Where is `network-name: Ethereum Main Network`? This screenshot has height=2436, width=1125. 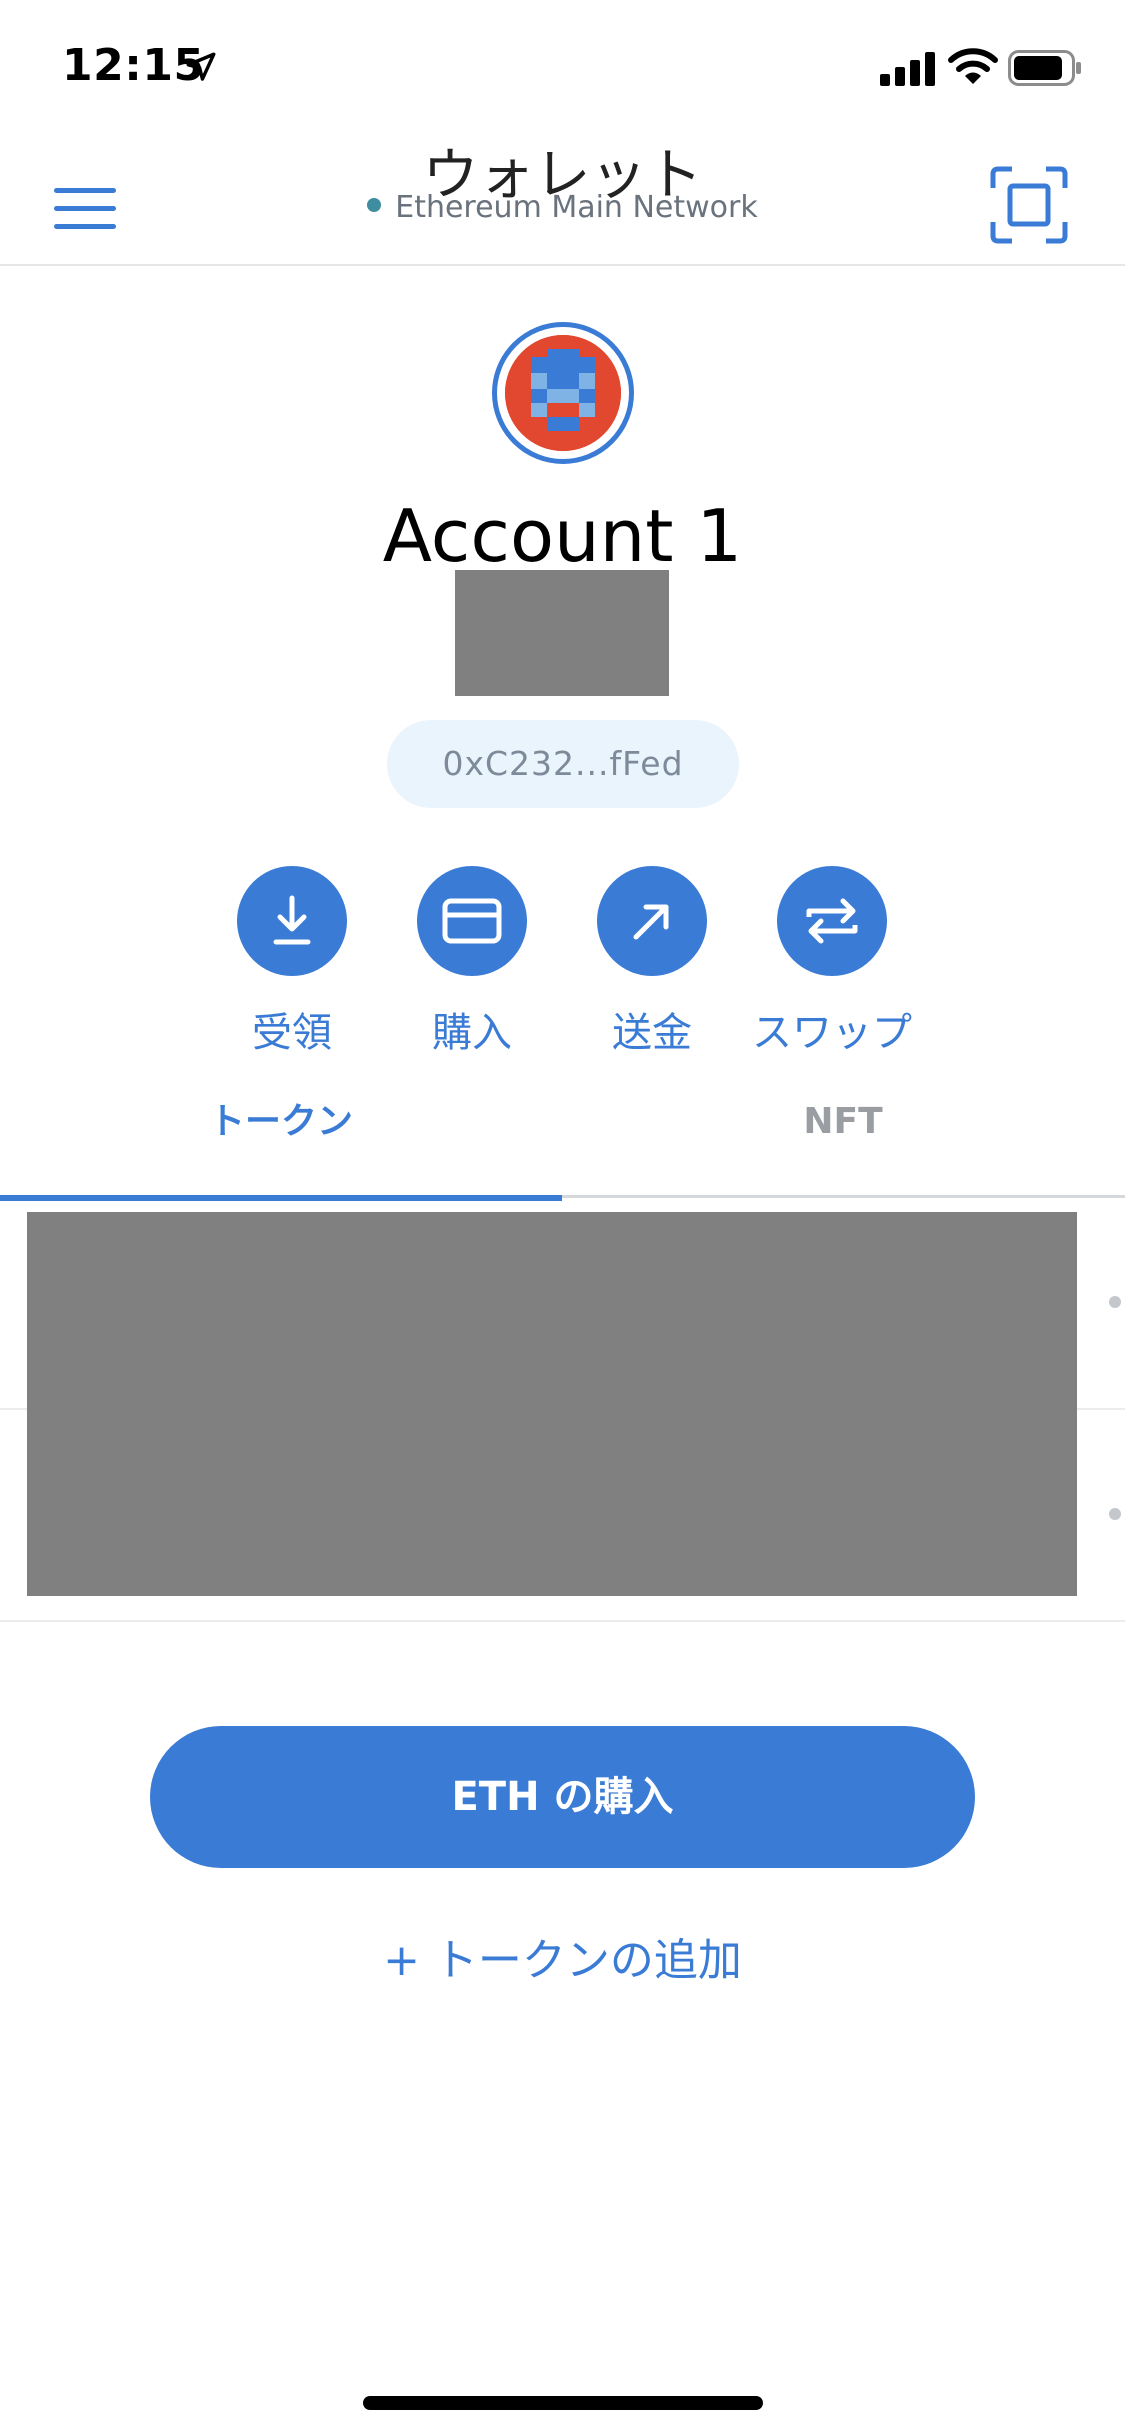 network-name: Ethereum Main Network is located at coordinates (576, 207).